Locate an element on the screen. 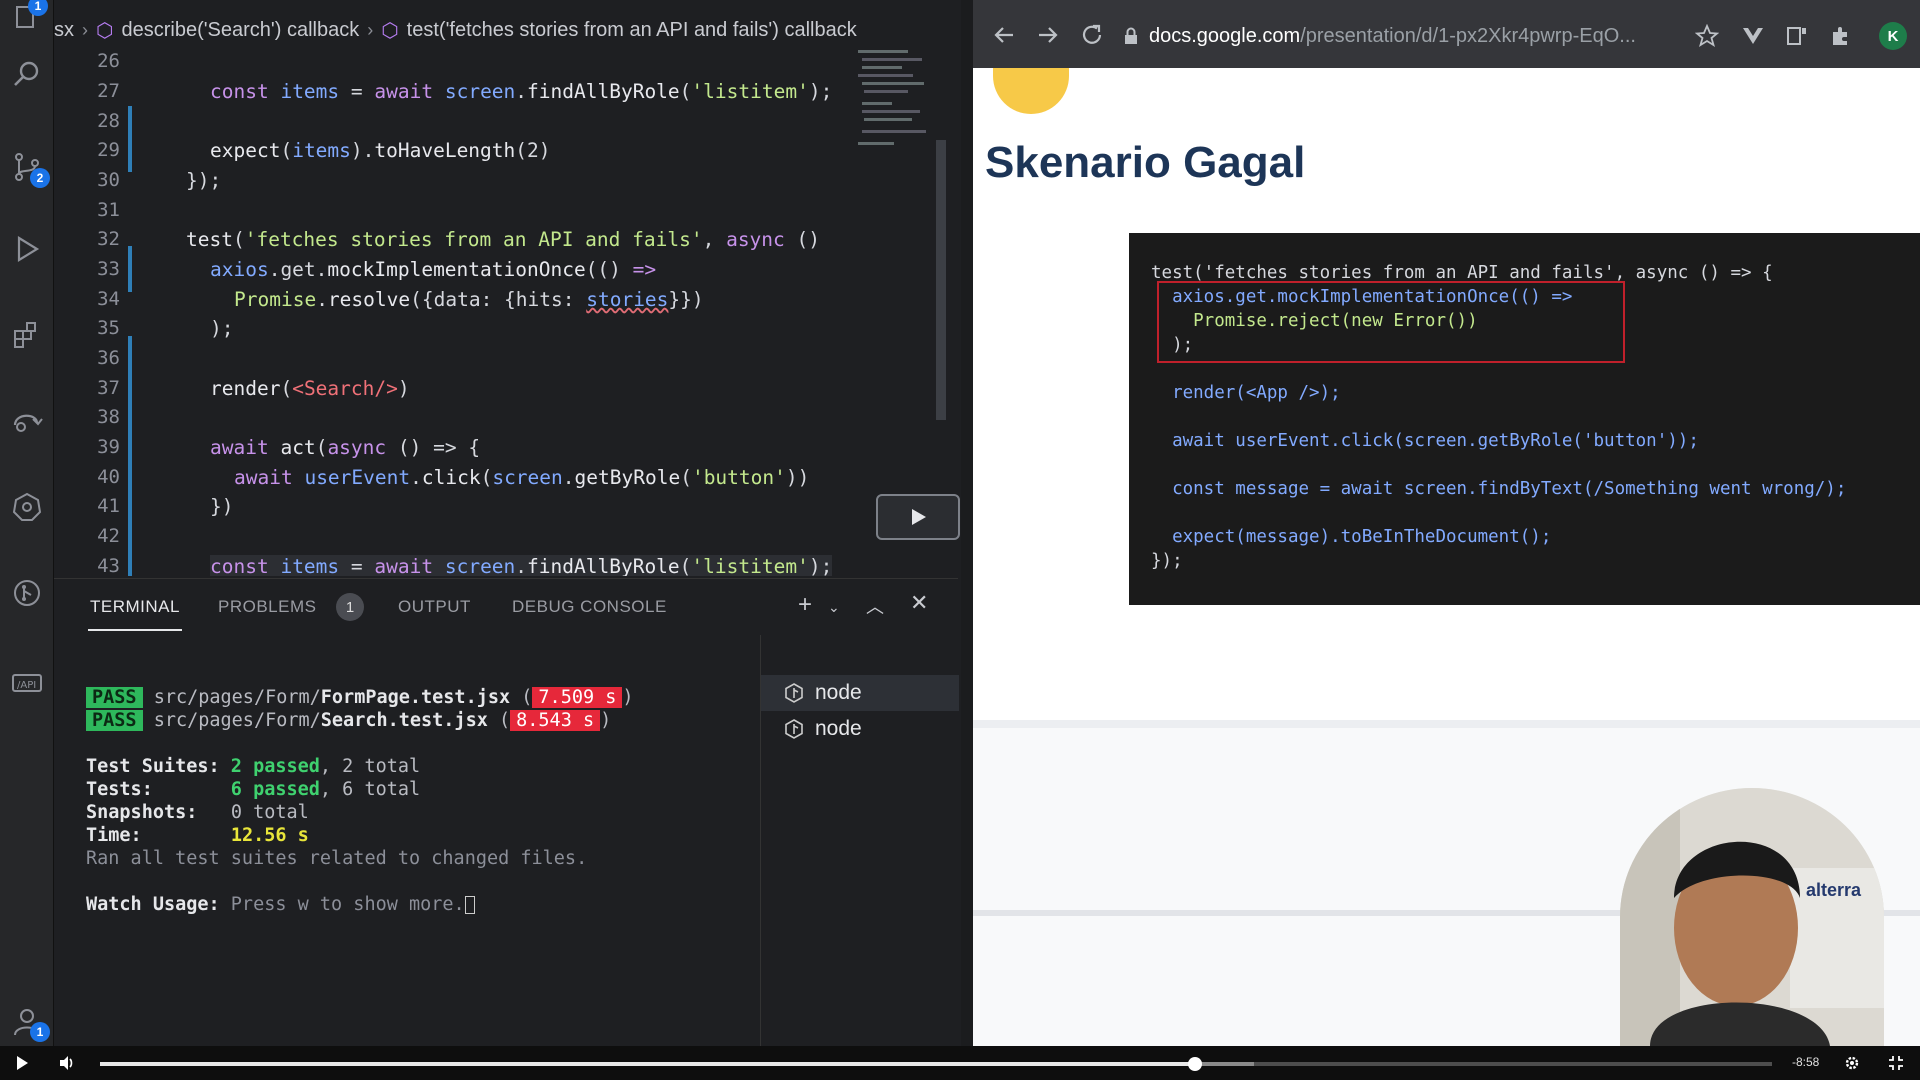  progress-fill is located at coordinates (648, 1064).